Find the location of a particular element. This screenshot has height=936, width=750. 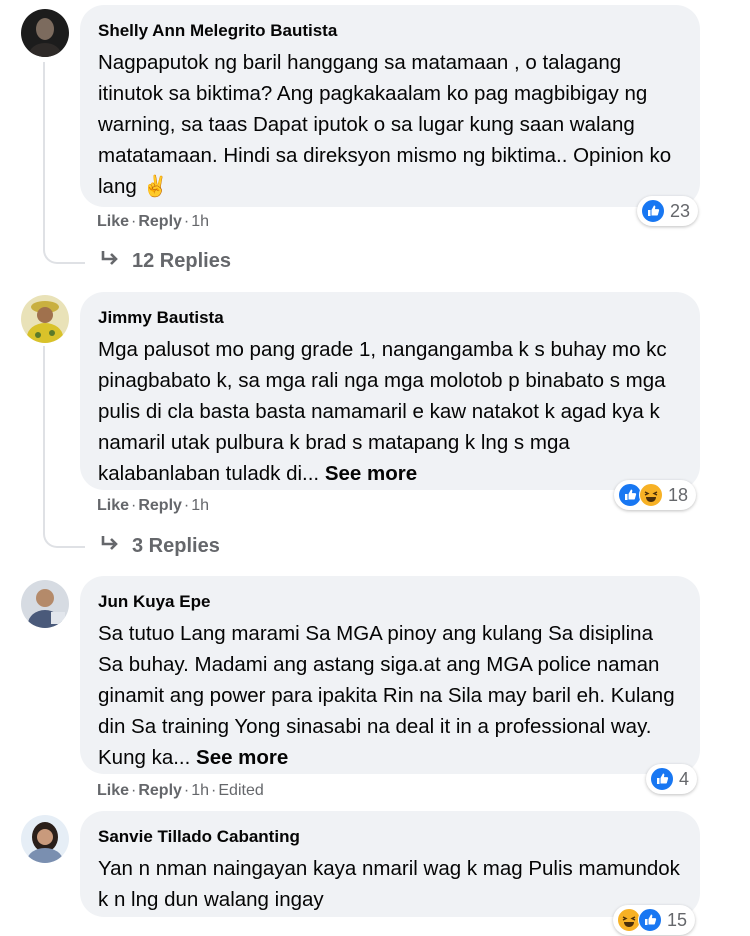

comment-actions: Like · Reply · 1h · Edited is located at coordinates (180, 791).